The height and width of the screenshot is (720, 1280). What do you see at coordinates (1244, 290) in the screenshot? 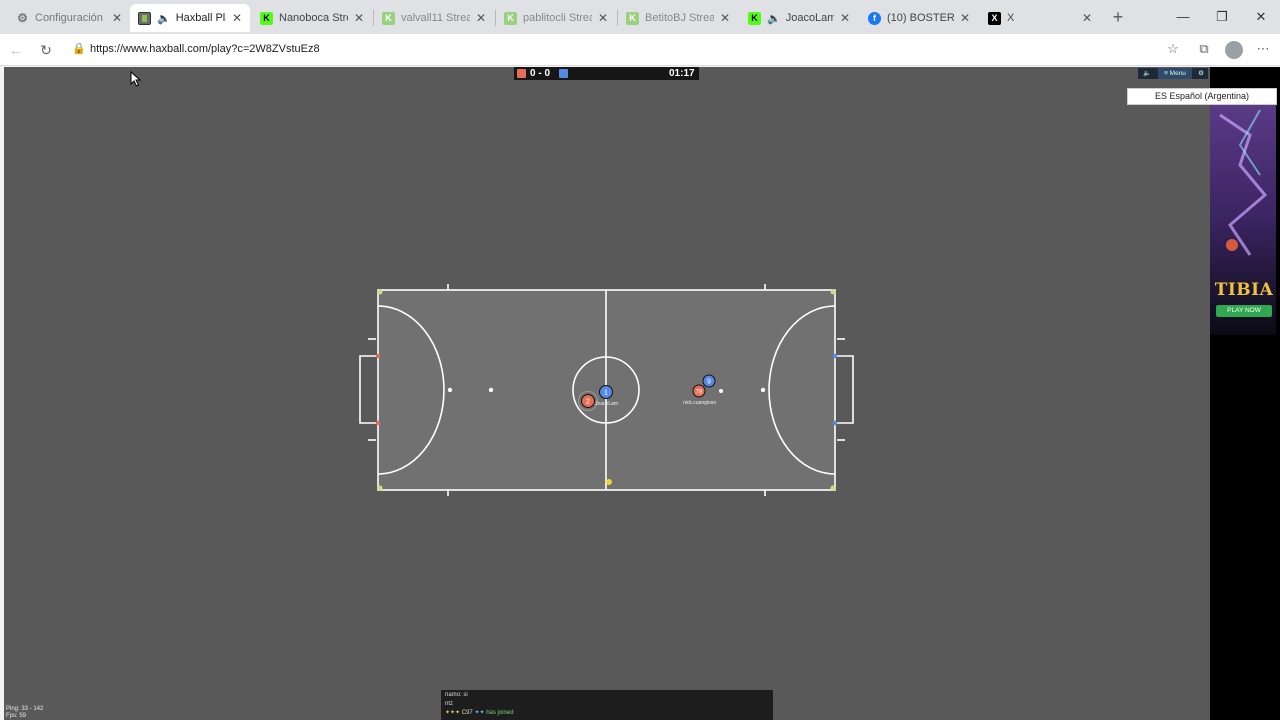
I see `ad-title: TIBIA` at bounding box center [1244, 290].